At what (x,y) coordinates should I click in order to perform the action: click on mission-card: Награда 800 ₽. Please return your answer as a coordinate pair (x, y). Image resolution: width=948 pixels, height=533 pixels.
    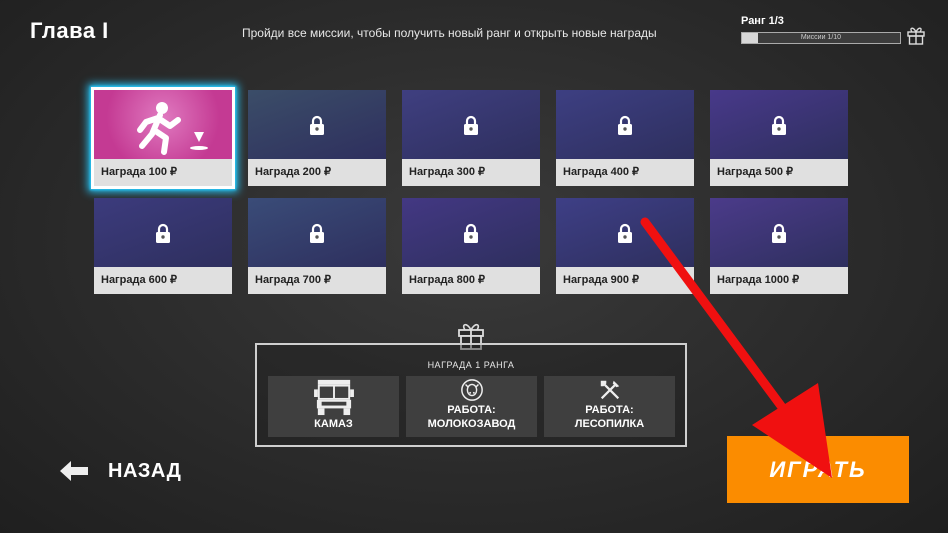
    Looking at the image, I should click on (471, 246).